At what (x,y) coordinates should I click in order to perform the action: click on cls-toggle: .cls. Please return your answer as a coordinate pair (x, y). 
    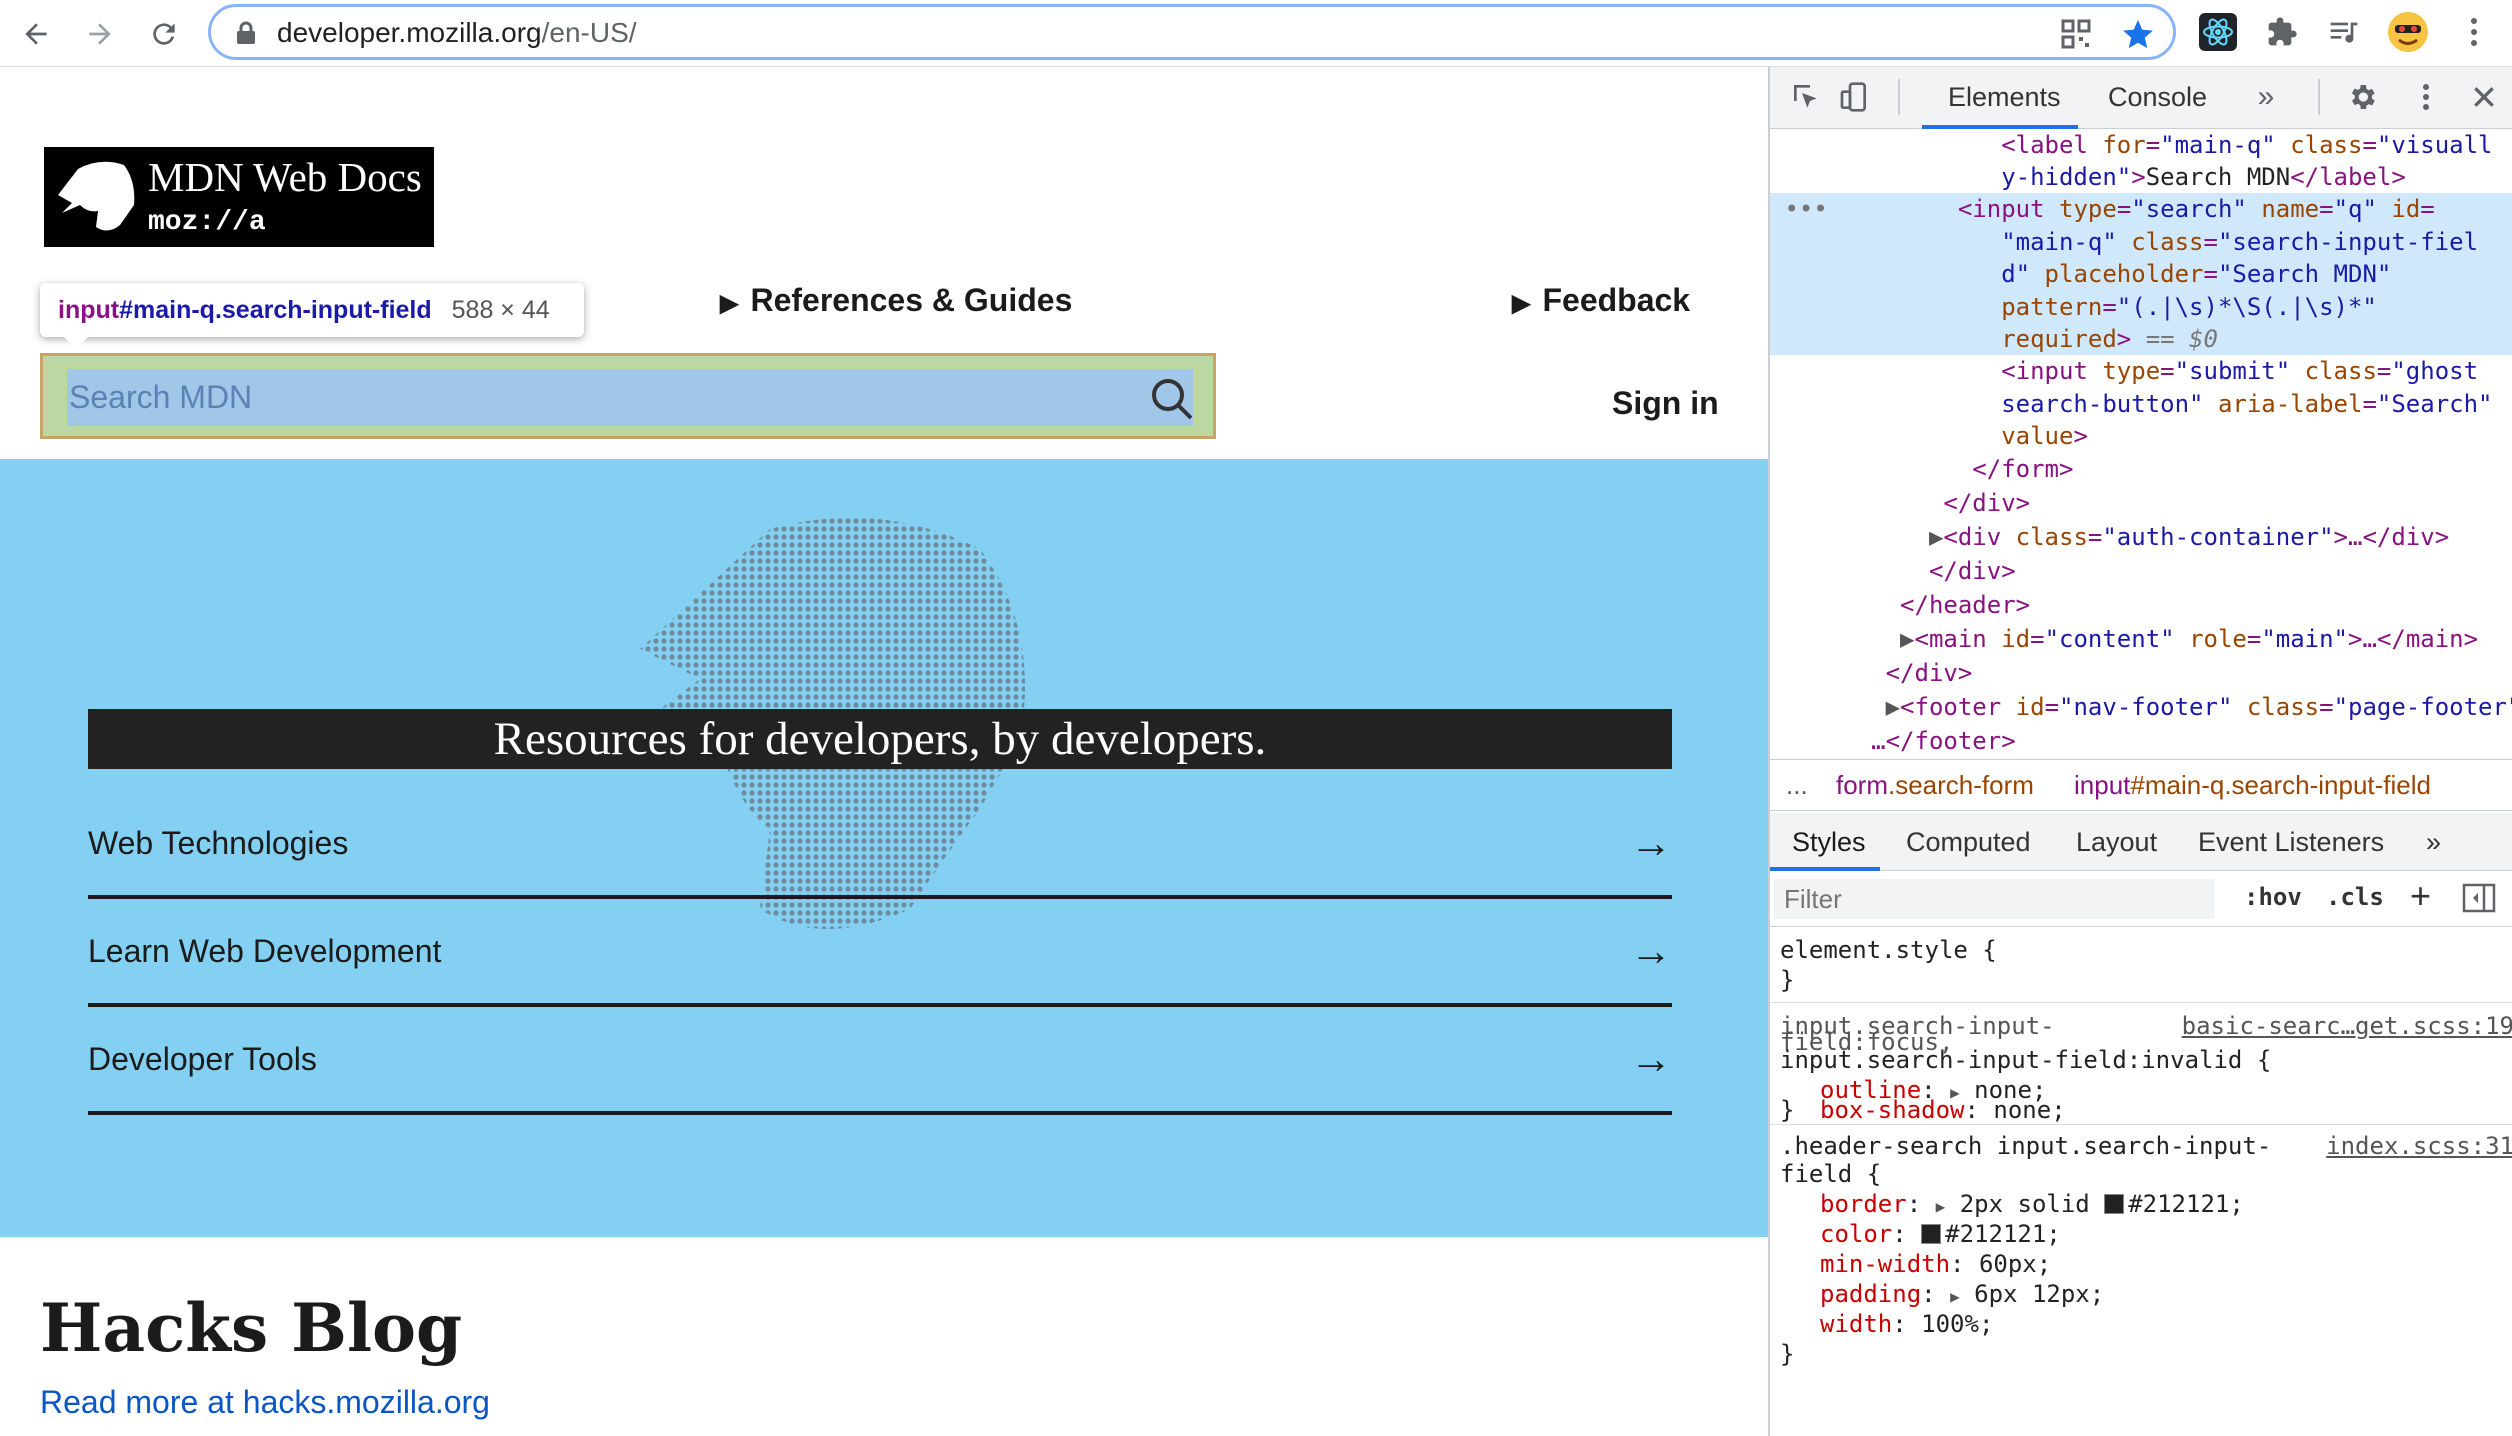
    Looking at the image, I should click on (2355, 897).